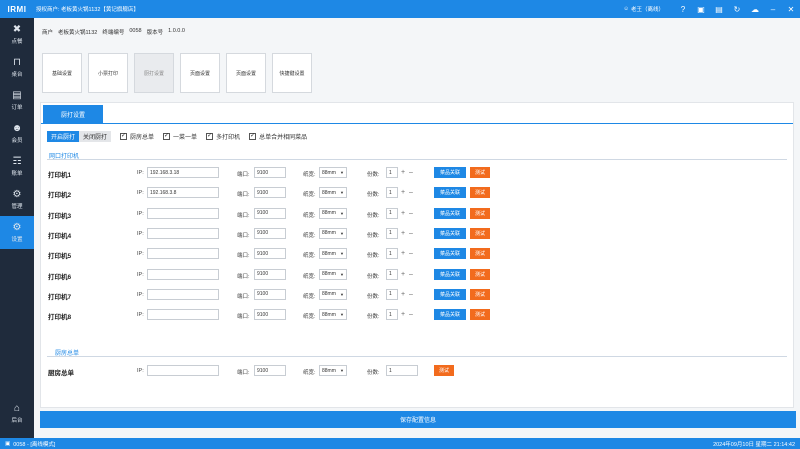 The image size is (800, 449). What do you see at coordinates (701, 9) in the screenshot?
I see `monitor-icon: ▣` at bounding box center [701, 9].